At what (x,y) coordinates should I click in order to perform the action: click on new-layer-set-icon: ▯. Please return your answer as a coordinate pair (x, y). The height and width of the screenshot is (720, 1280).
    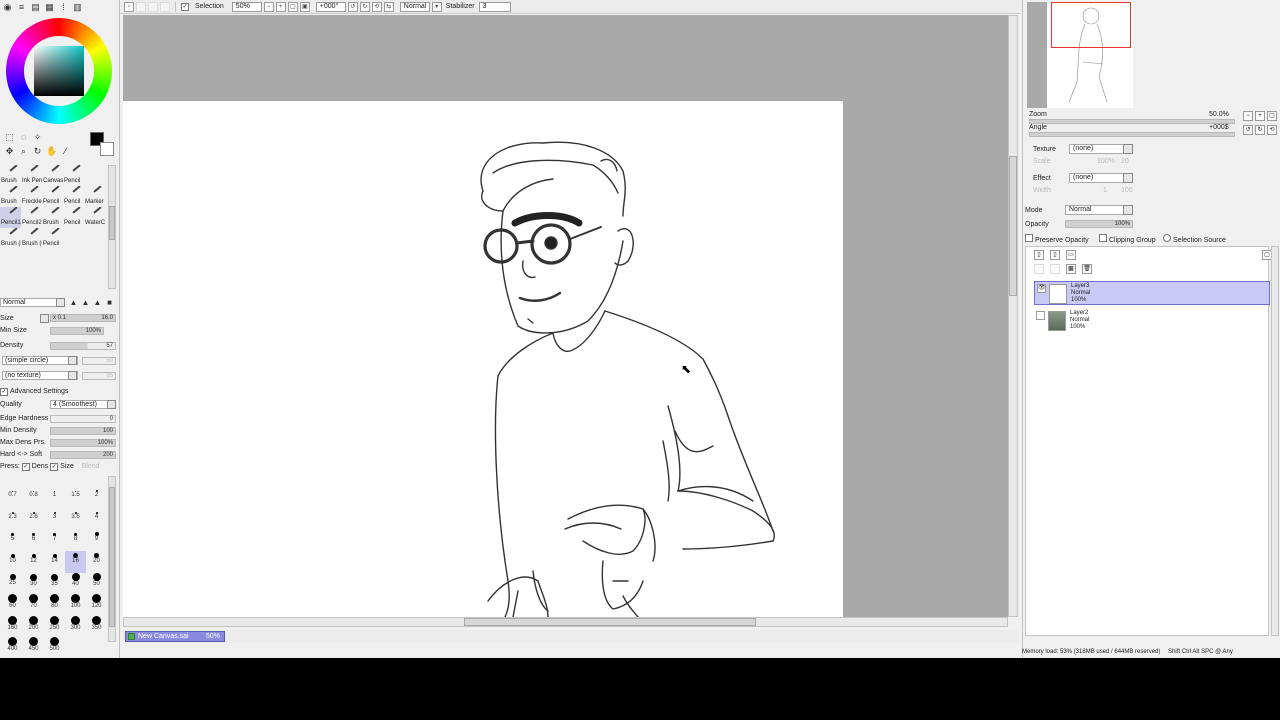
    Looking at the image, I should click on (1055, 255).